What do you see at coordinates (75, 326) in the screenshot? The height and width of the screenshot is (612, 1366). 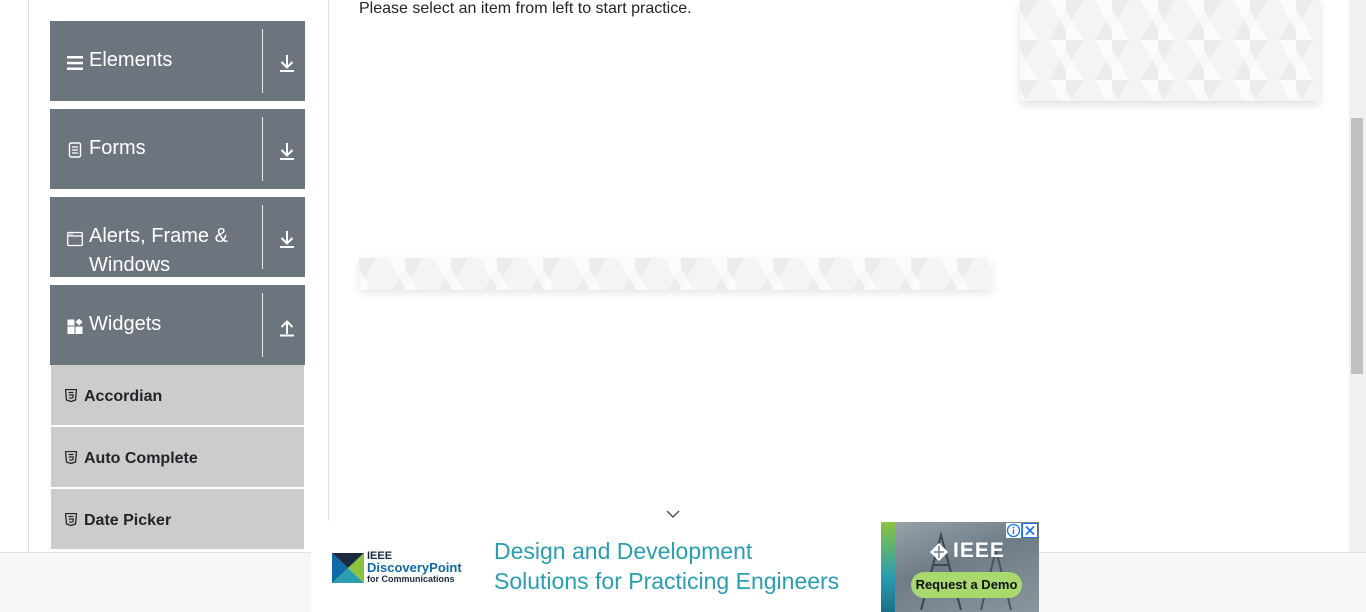 I see `widgets-grid-icon` at bounding box center [75, 326].